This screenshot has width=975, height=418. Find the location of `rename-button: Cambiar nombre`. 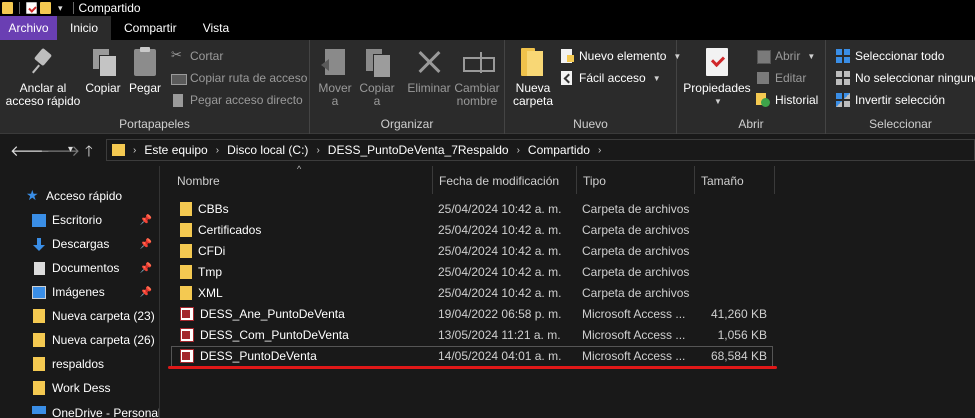

rename-button: Cambiar nombre is located at coordinates (477, 77).